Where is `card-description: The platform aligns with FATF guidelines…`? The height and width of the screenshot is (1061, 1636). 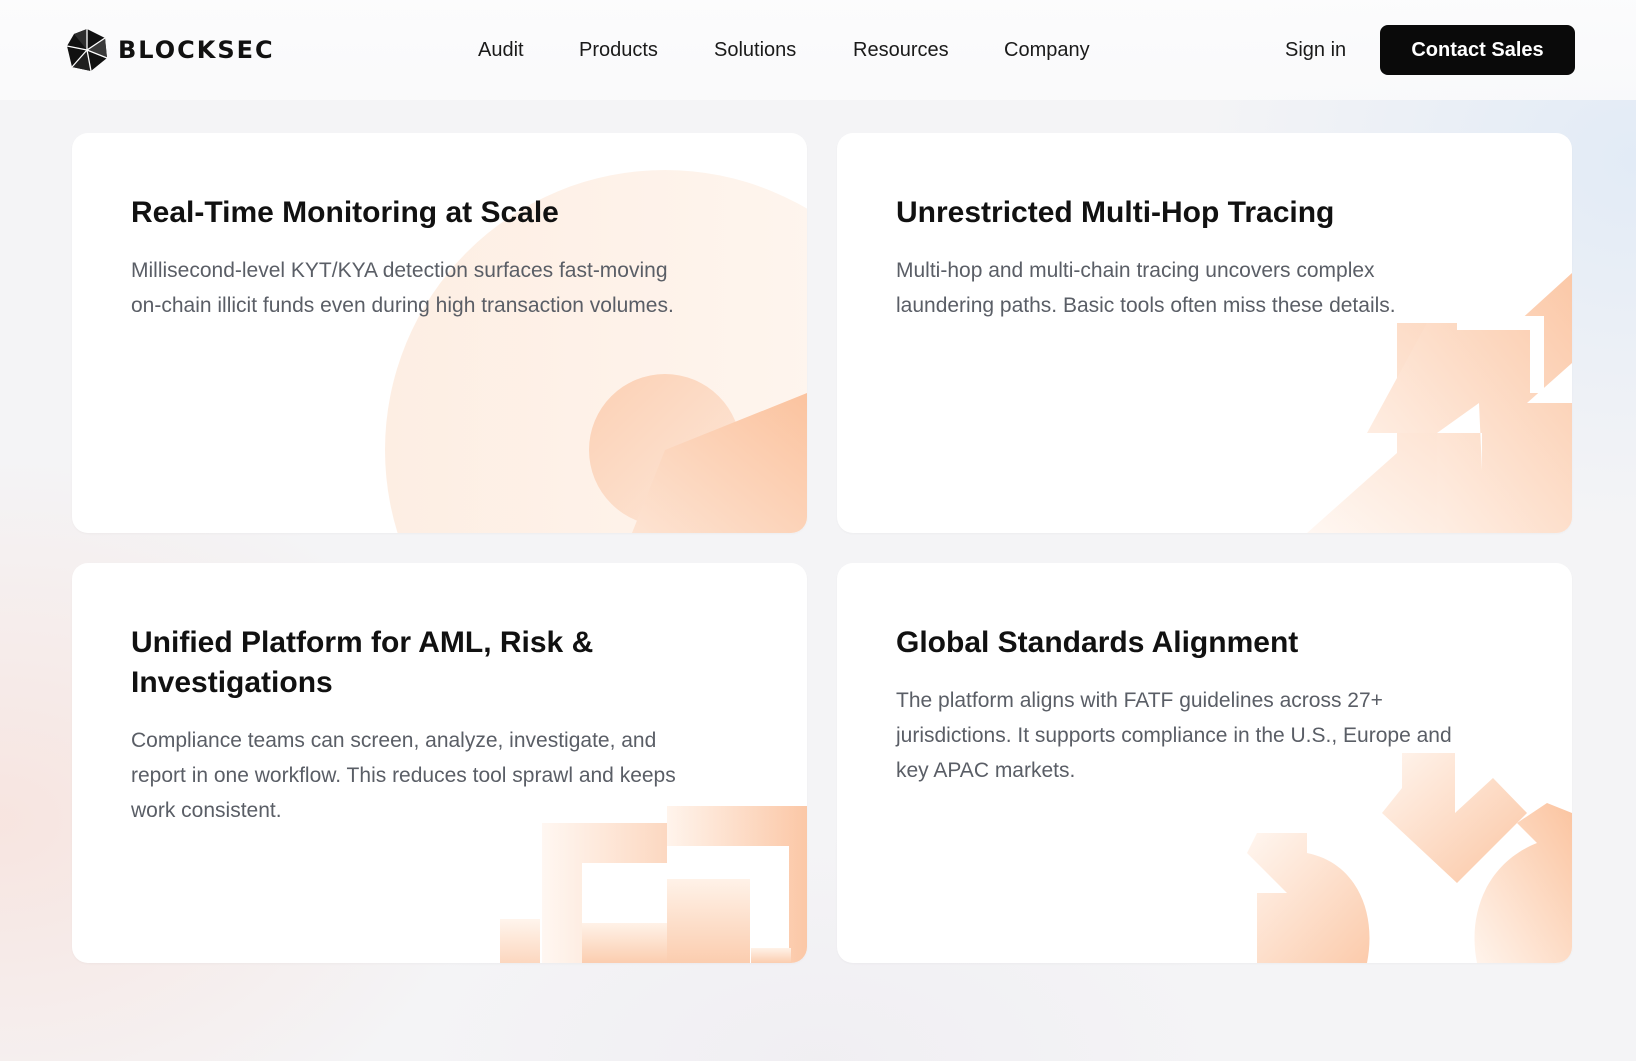 card-description: The platform aligns with FATF guidelines… is located at coordinates (1174, 735).